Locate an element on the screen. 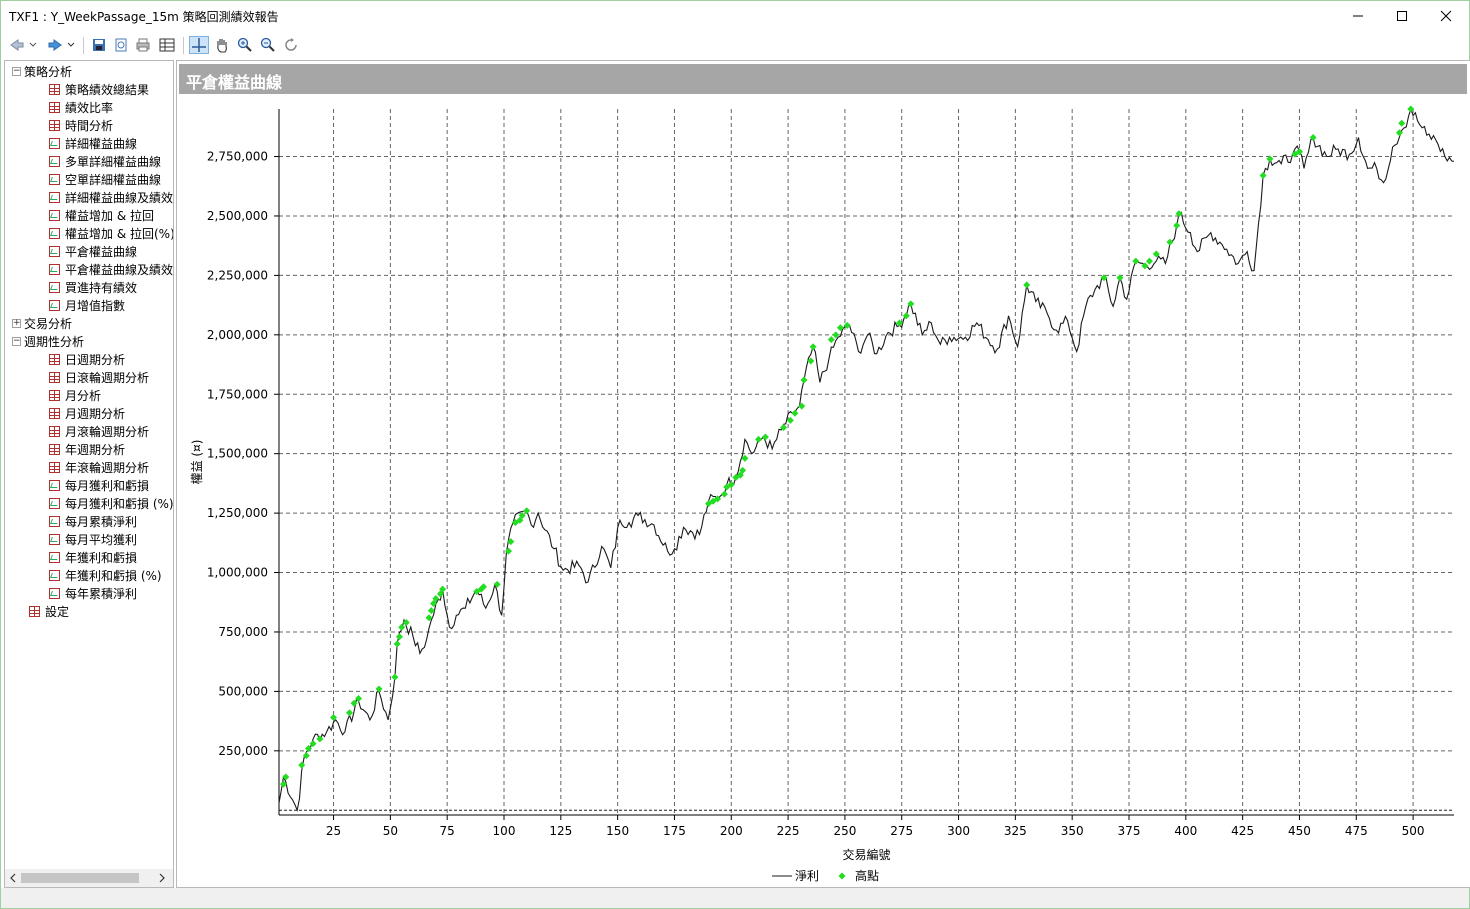 The image size is (1470, 909). reset-zoom-button is located at coordinates (291, 45).